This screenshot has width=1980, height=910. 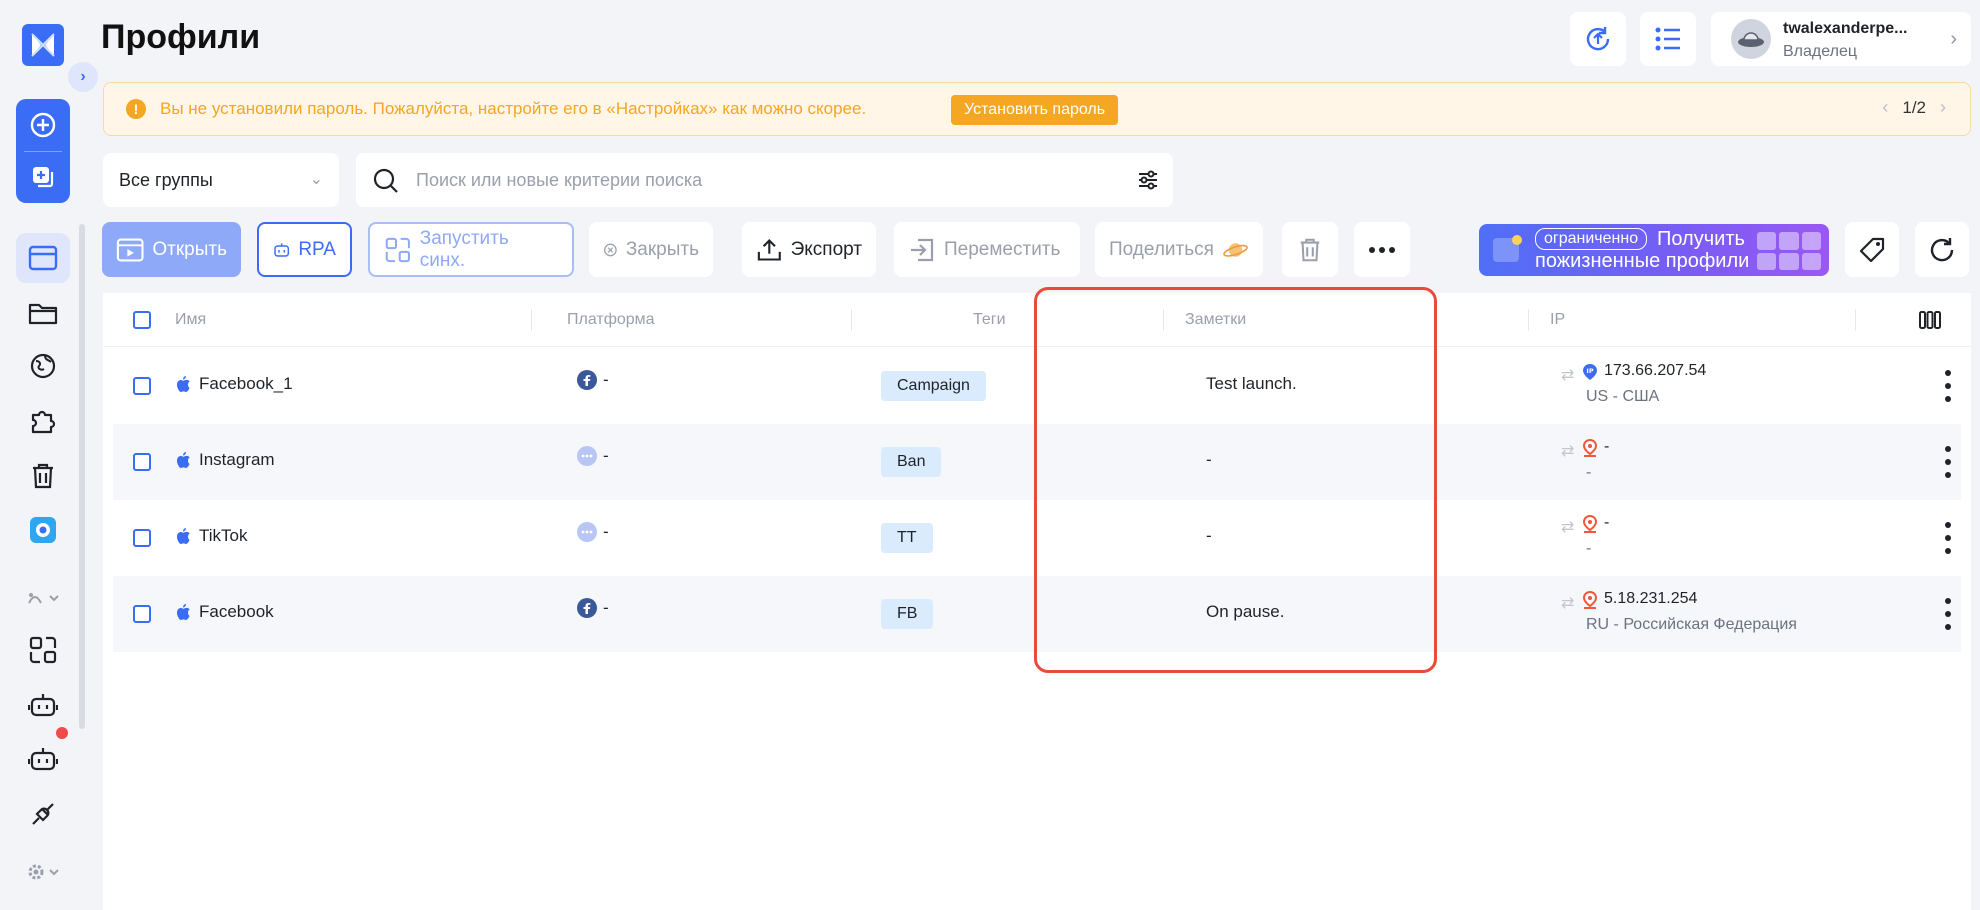 I want to click on user-menu: twalexanderpe... Владелец ›, so click(x=1841, y=39).